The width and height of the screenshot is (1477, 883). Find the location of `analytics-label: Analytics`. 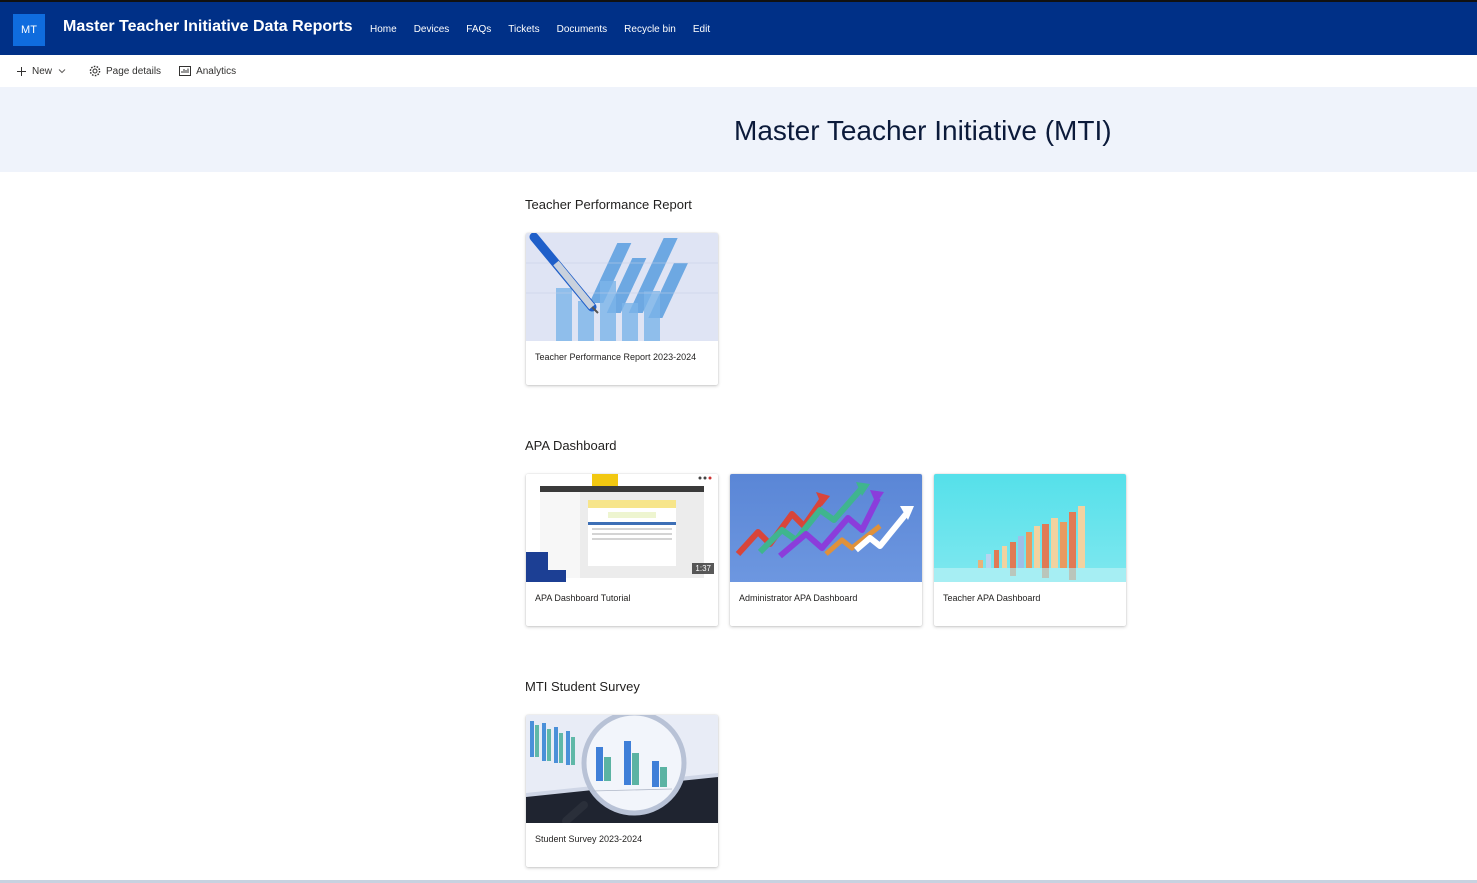

analytics-label: Analytics is located at coordinates (216, 71).